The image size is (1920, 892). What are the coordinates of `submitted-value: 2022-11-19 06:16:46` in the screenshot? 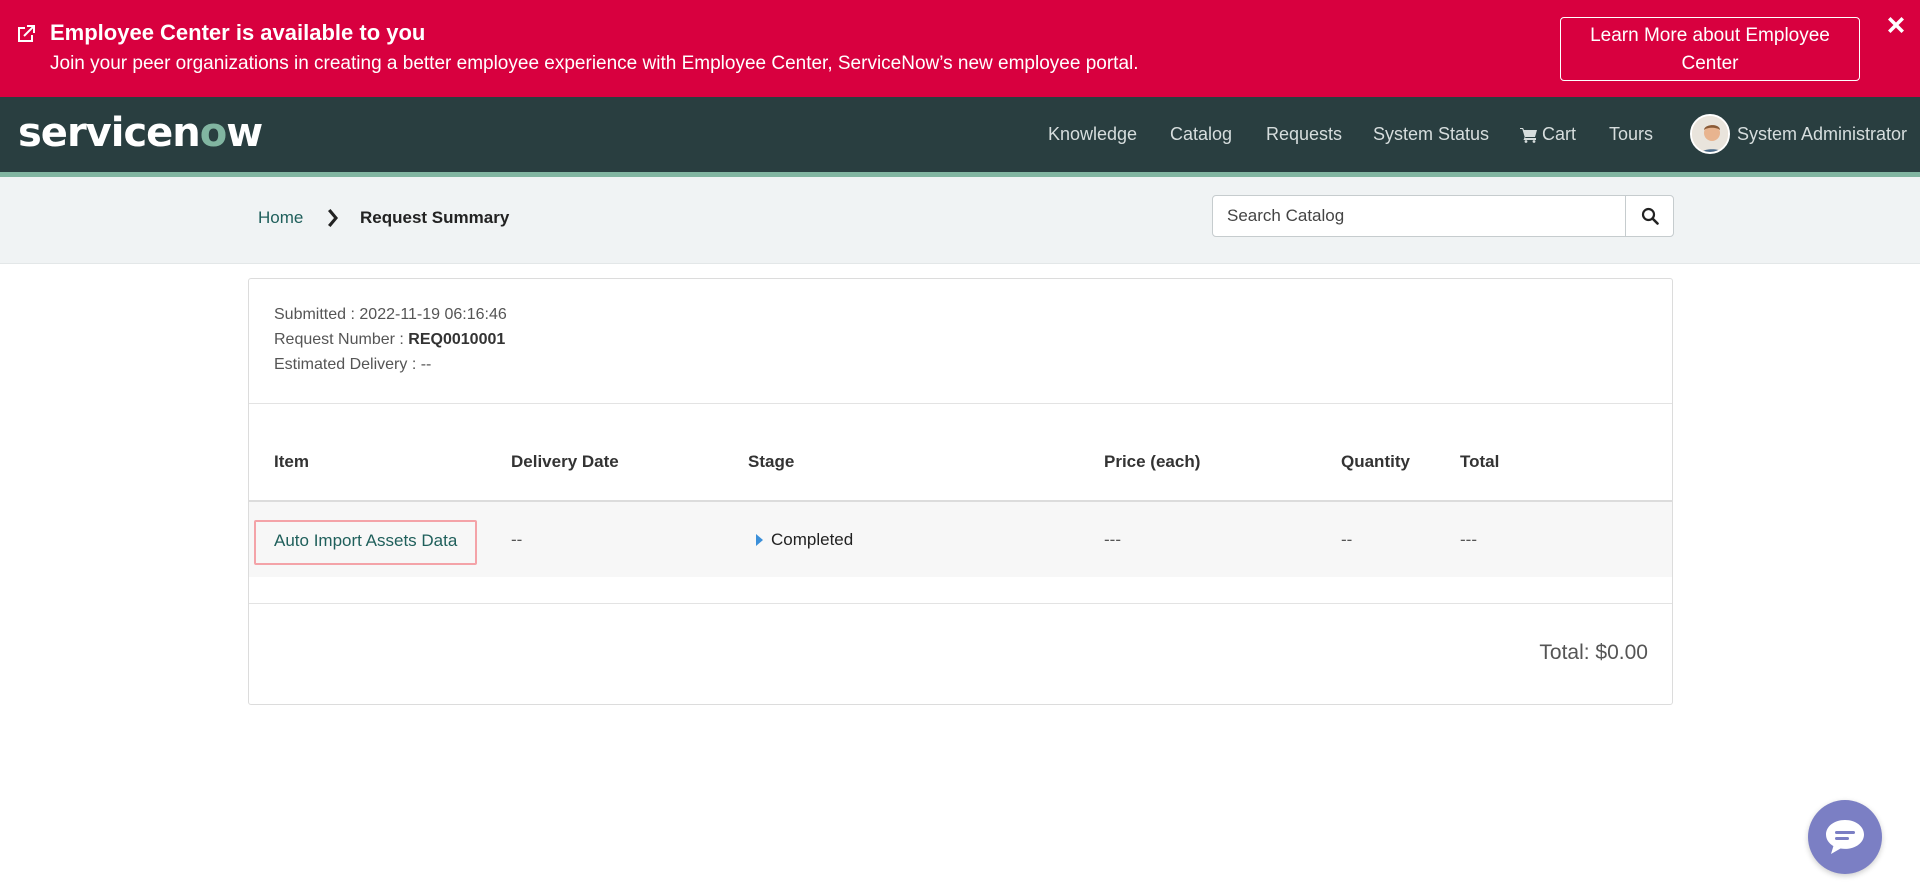 It's located at (433, 314).